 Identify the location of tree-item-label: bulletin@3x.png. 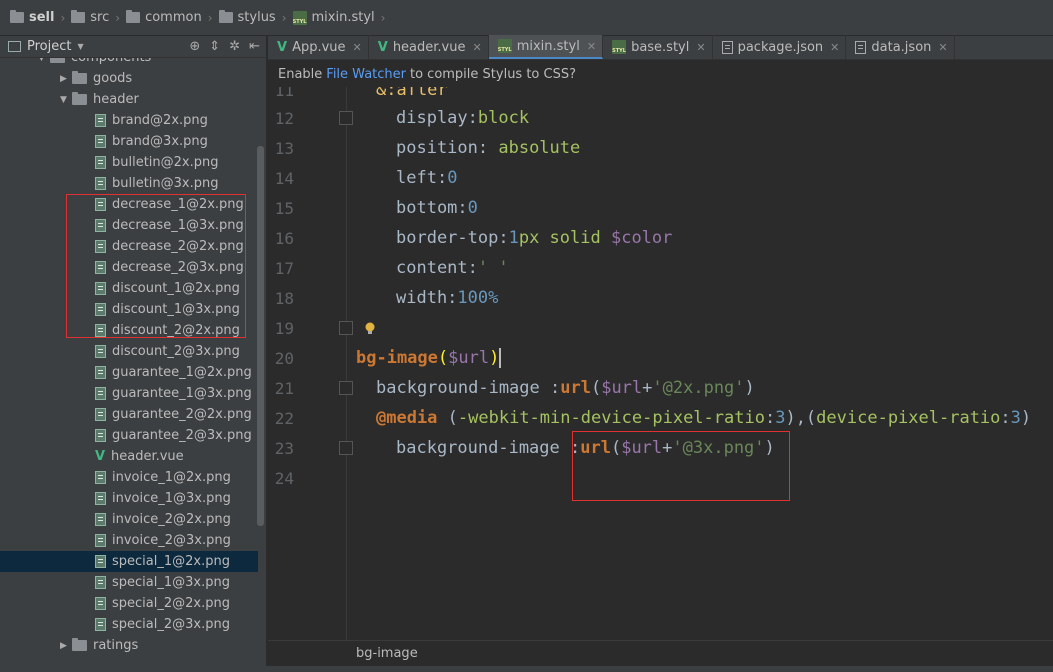
(165, 183).